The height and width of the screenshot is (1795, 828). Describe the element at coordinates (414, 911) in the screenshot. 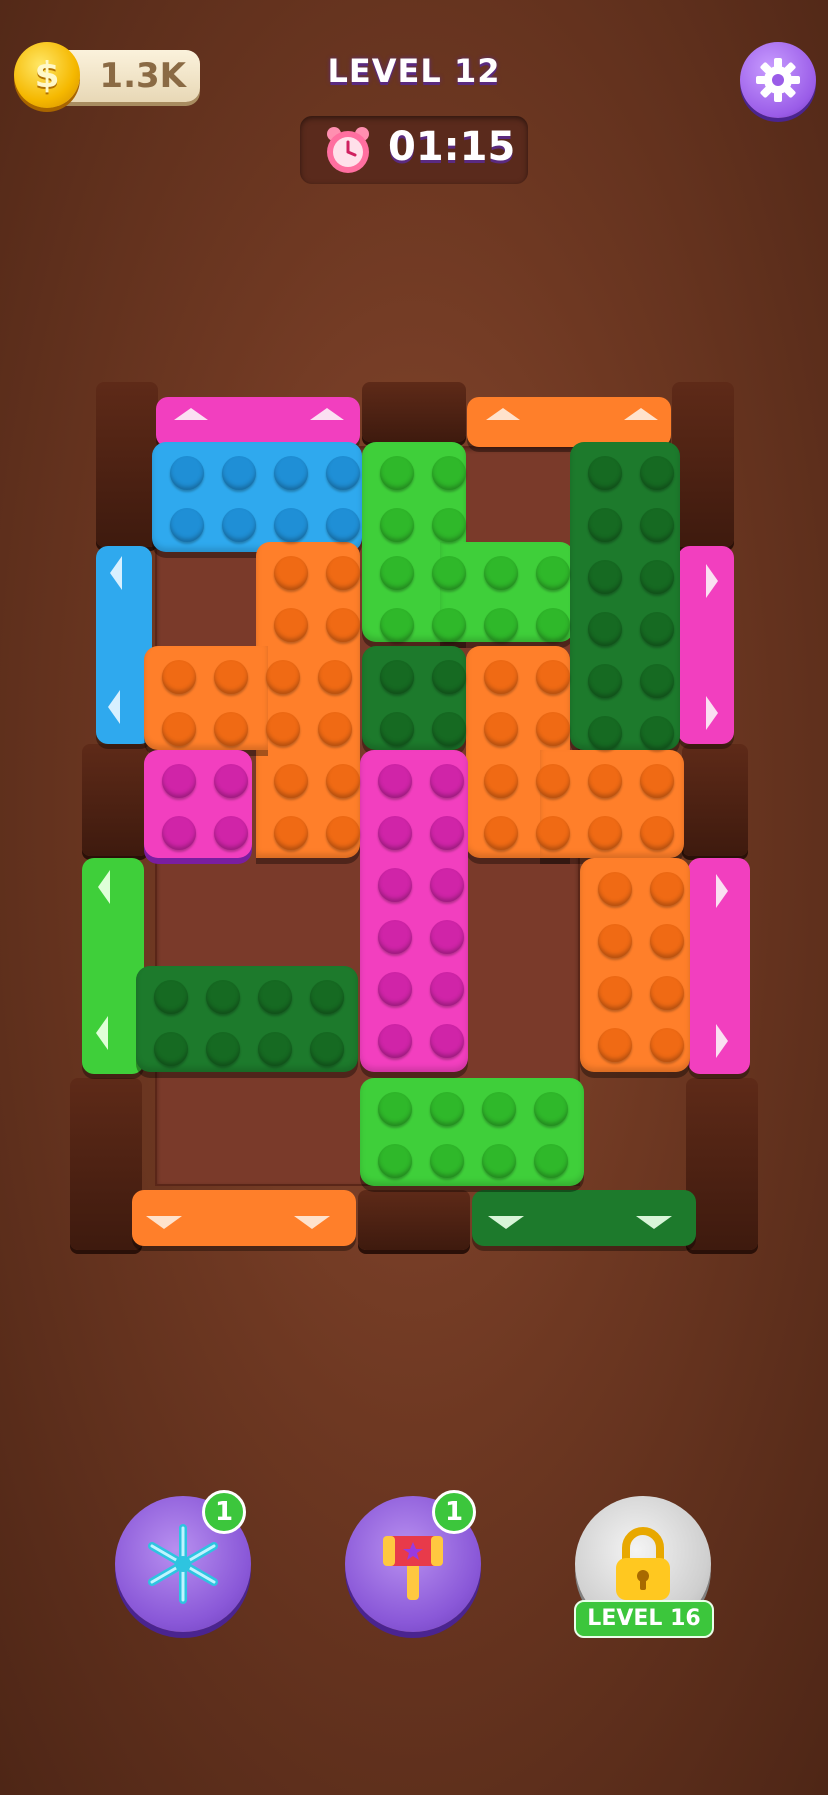

I see `block-pink-vertical` at that location.